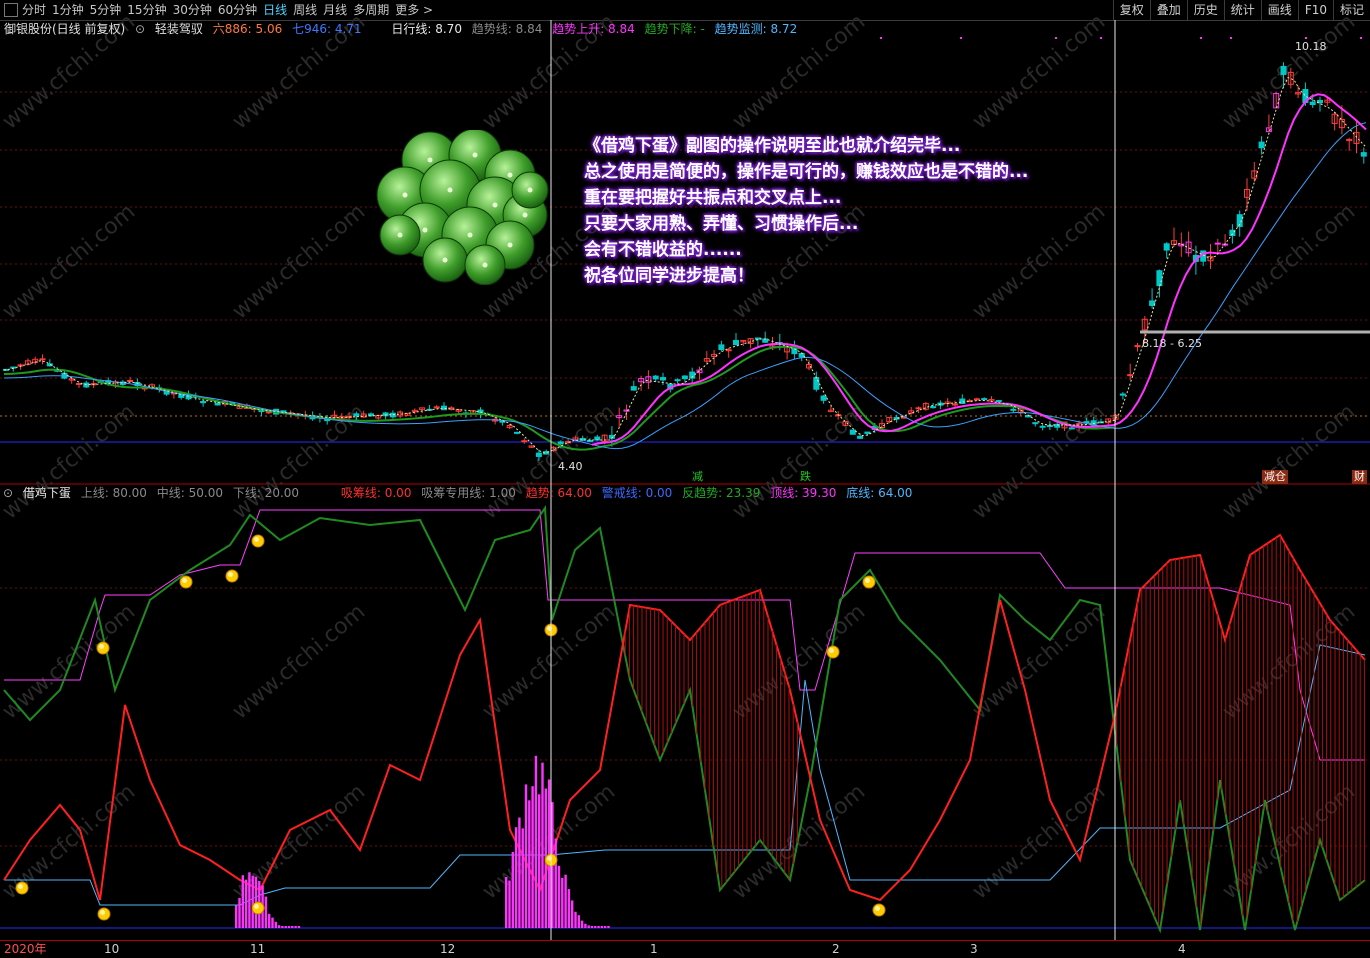 The width and height of the screenshot is (1370, 958). What do you see at coordinates (179, 29) in the screenshot?
I see `indicator-name: 轻装驾驭` at bounding box center [179, 29].